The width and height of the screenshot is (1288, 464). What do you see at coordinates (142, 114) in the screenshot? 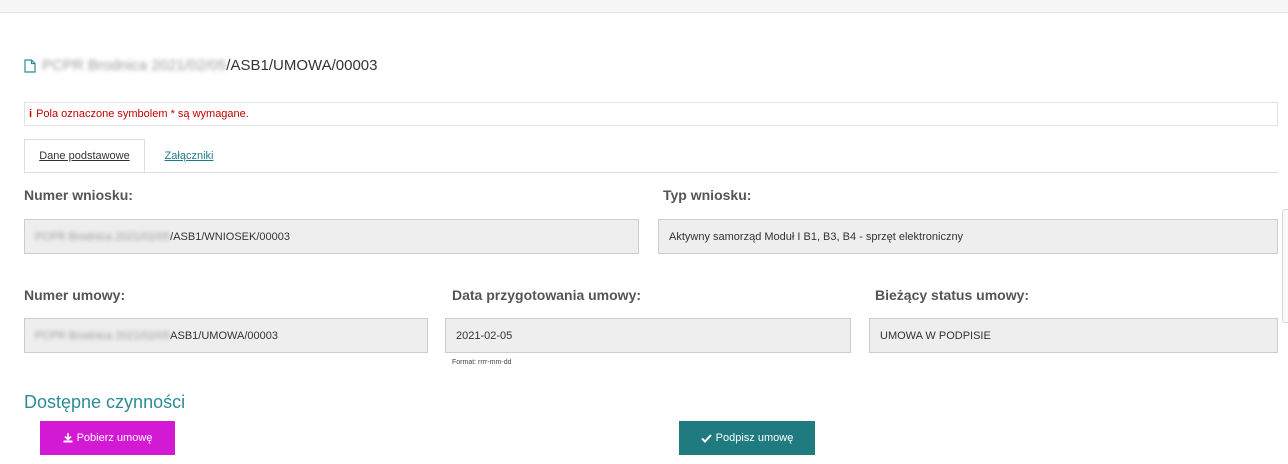
I see `required-notice-text: Pola oznaczone symbolem * są wymagane.` at bounding box center [142, 114].